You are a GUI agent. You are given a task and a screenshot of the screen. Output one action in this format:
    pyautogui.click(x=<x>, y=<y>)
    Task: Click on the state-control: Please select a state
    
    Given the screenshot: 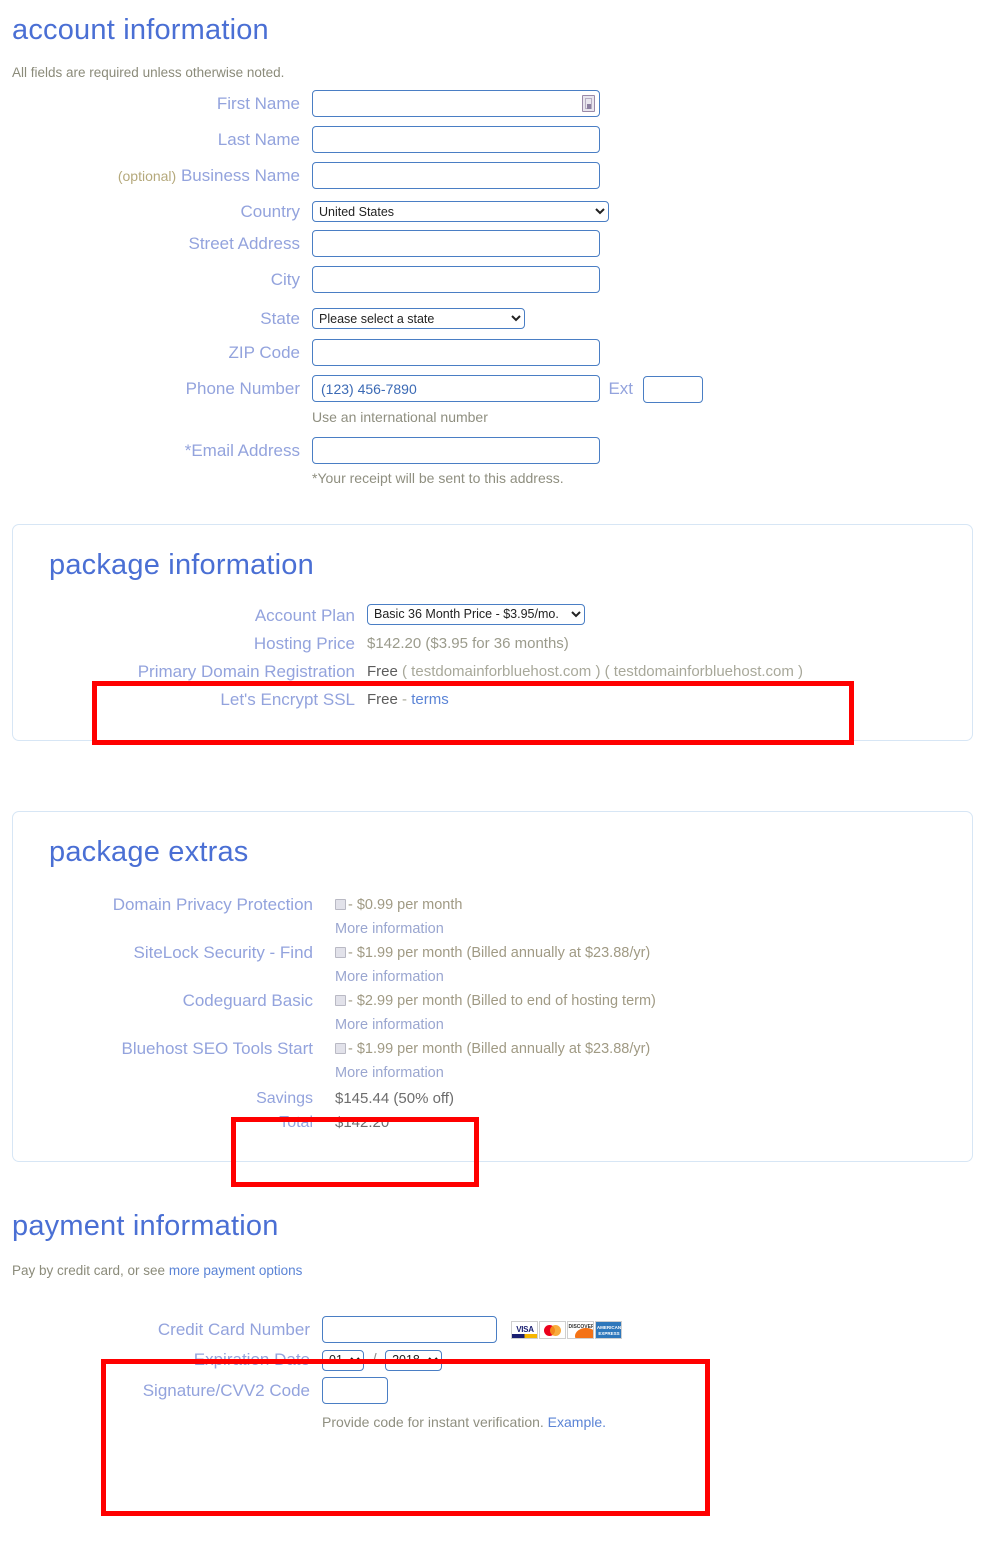 What is the action you would take?
    pyautogui.click(x=418, y=318)
    